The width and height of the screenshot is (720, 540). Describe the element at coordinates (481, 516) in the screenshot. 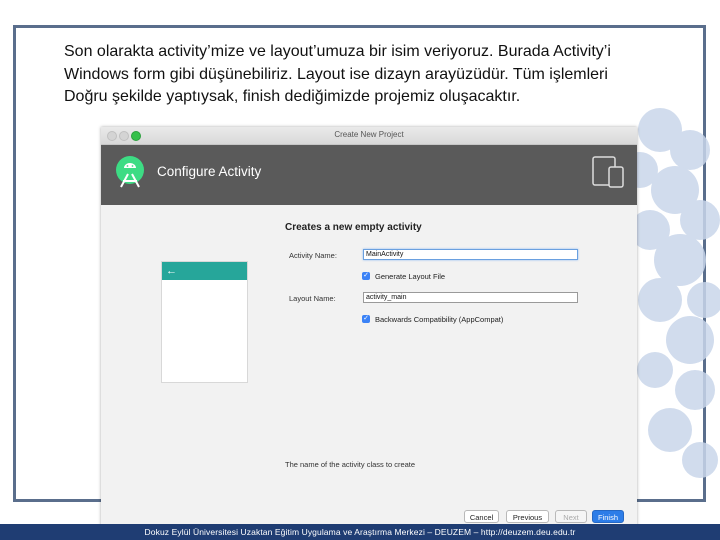

I see `cancel-button: Cancel` at that location.